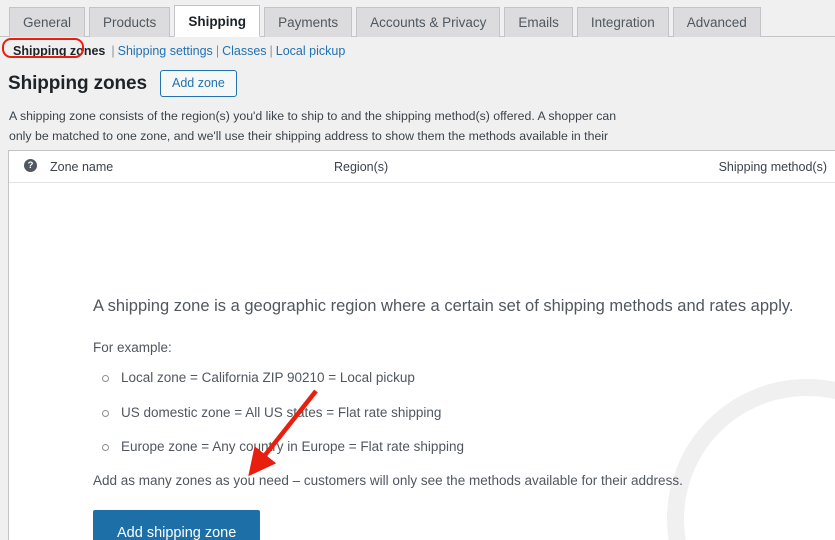 This screenshot has width=835, height=540. Describe the element at coordinates (165, 51) in the screenshot. I see `subnav-item-shipping-settings: Shipping settings` at that location.